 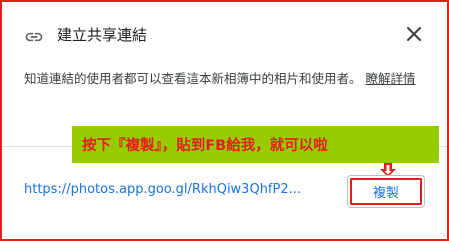 I want to click on close-icon, so click(x=414, y=36).